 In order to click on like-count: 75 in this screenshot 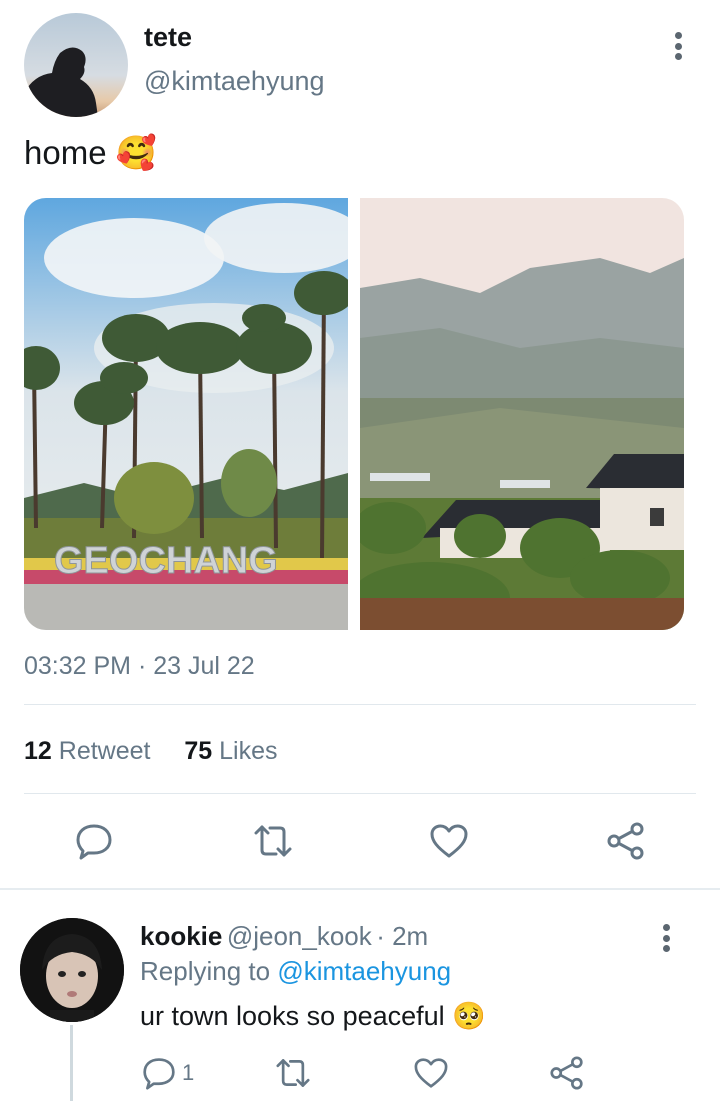, I will do `click(198, 751)`.